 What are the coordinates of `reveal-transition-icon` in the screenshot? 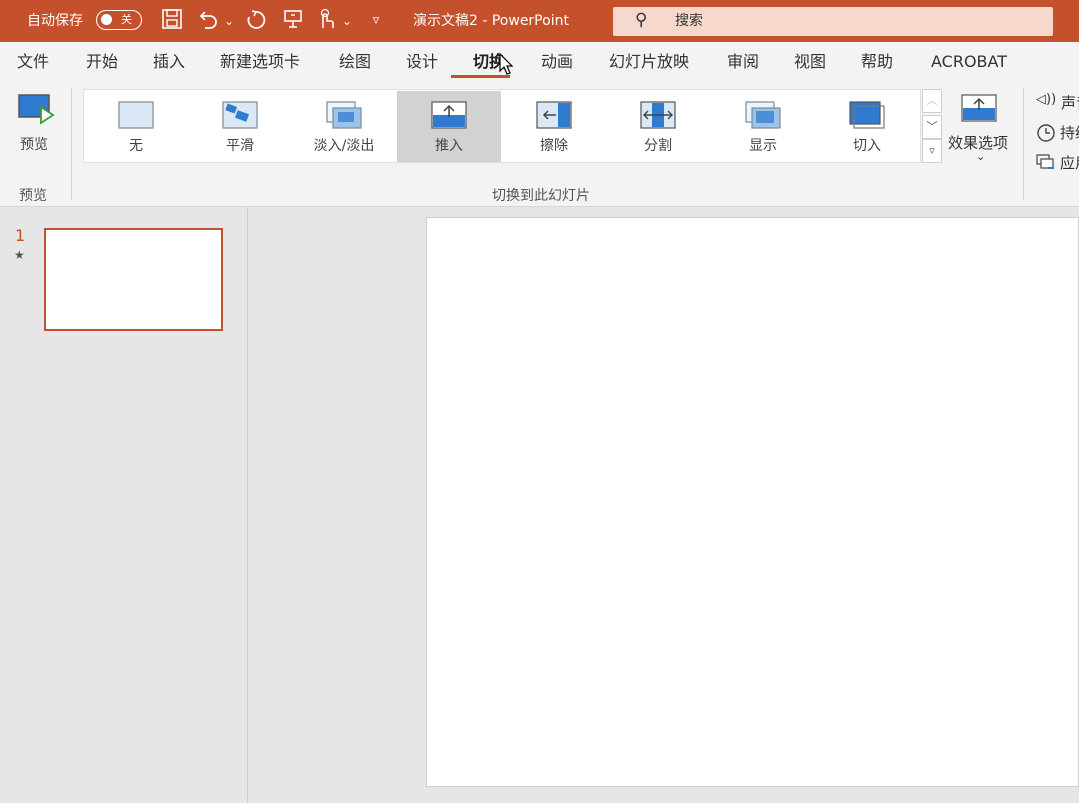 It's located at (763, 115).